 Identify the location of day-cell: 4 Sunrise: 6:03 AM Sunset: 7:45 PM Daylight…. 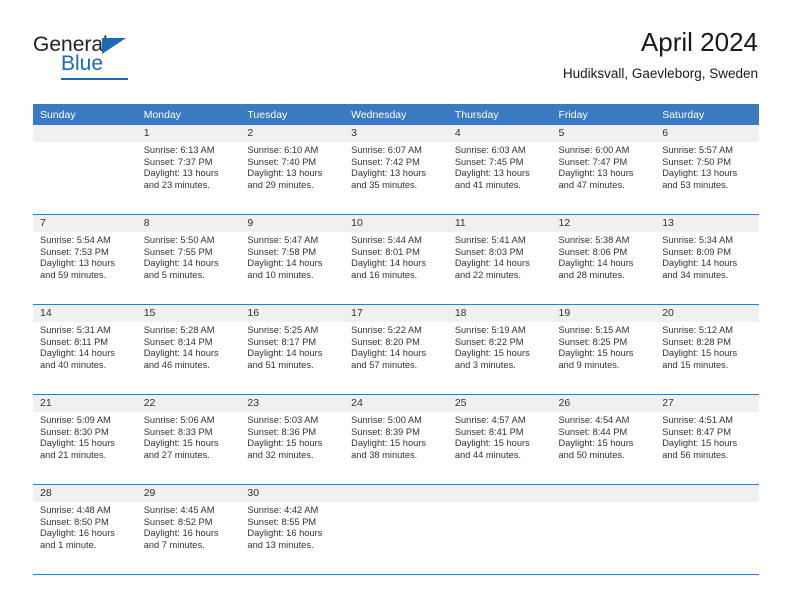
(499, 170).